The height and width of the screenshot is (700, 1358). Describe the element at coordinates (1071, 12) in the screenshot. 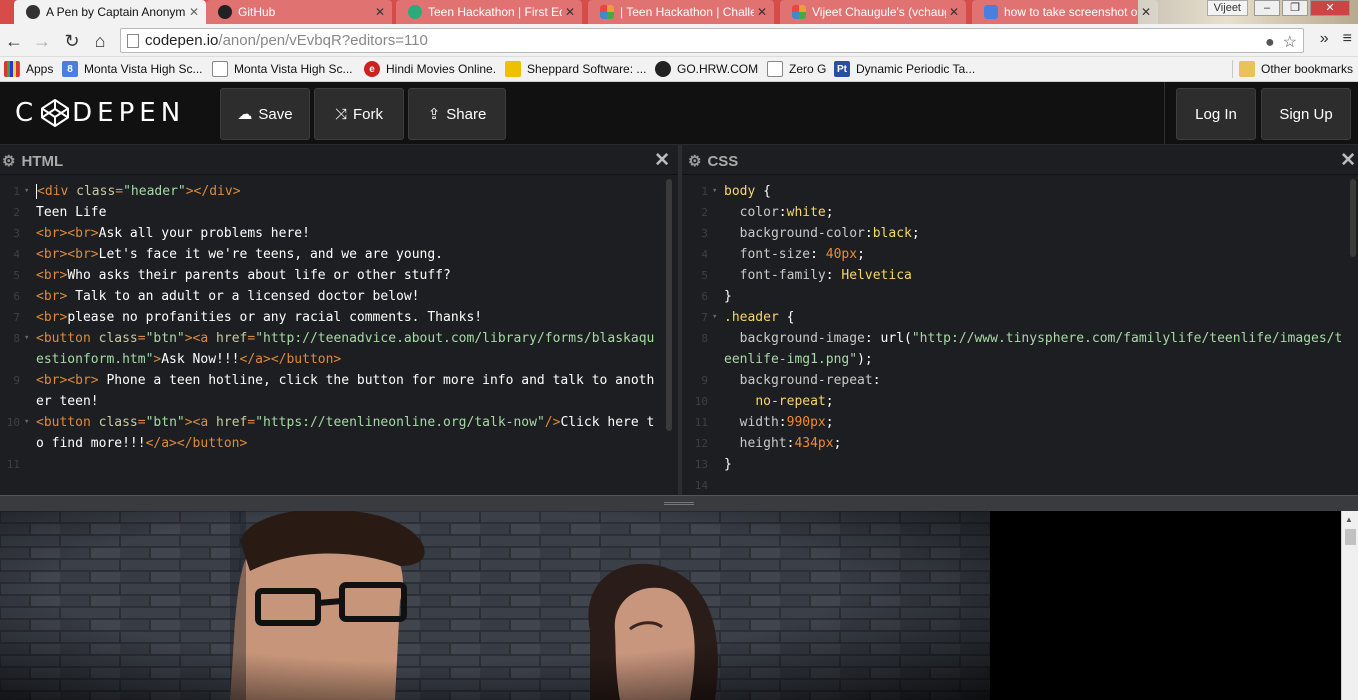

I see `tab-title: how to take screenshot o` at that location.